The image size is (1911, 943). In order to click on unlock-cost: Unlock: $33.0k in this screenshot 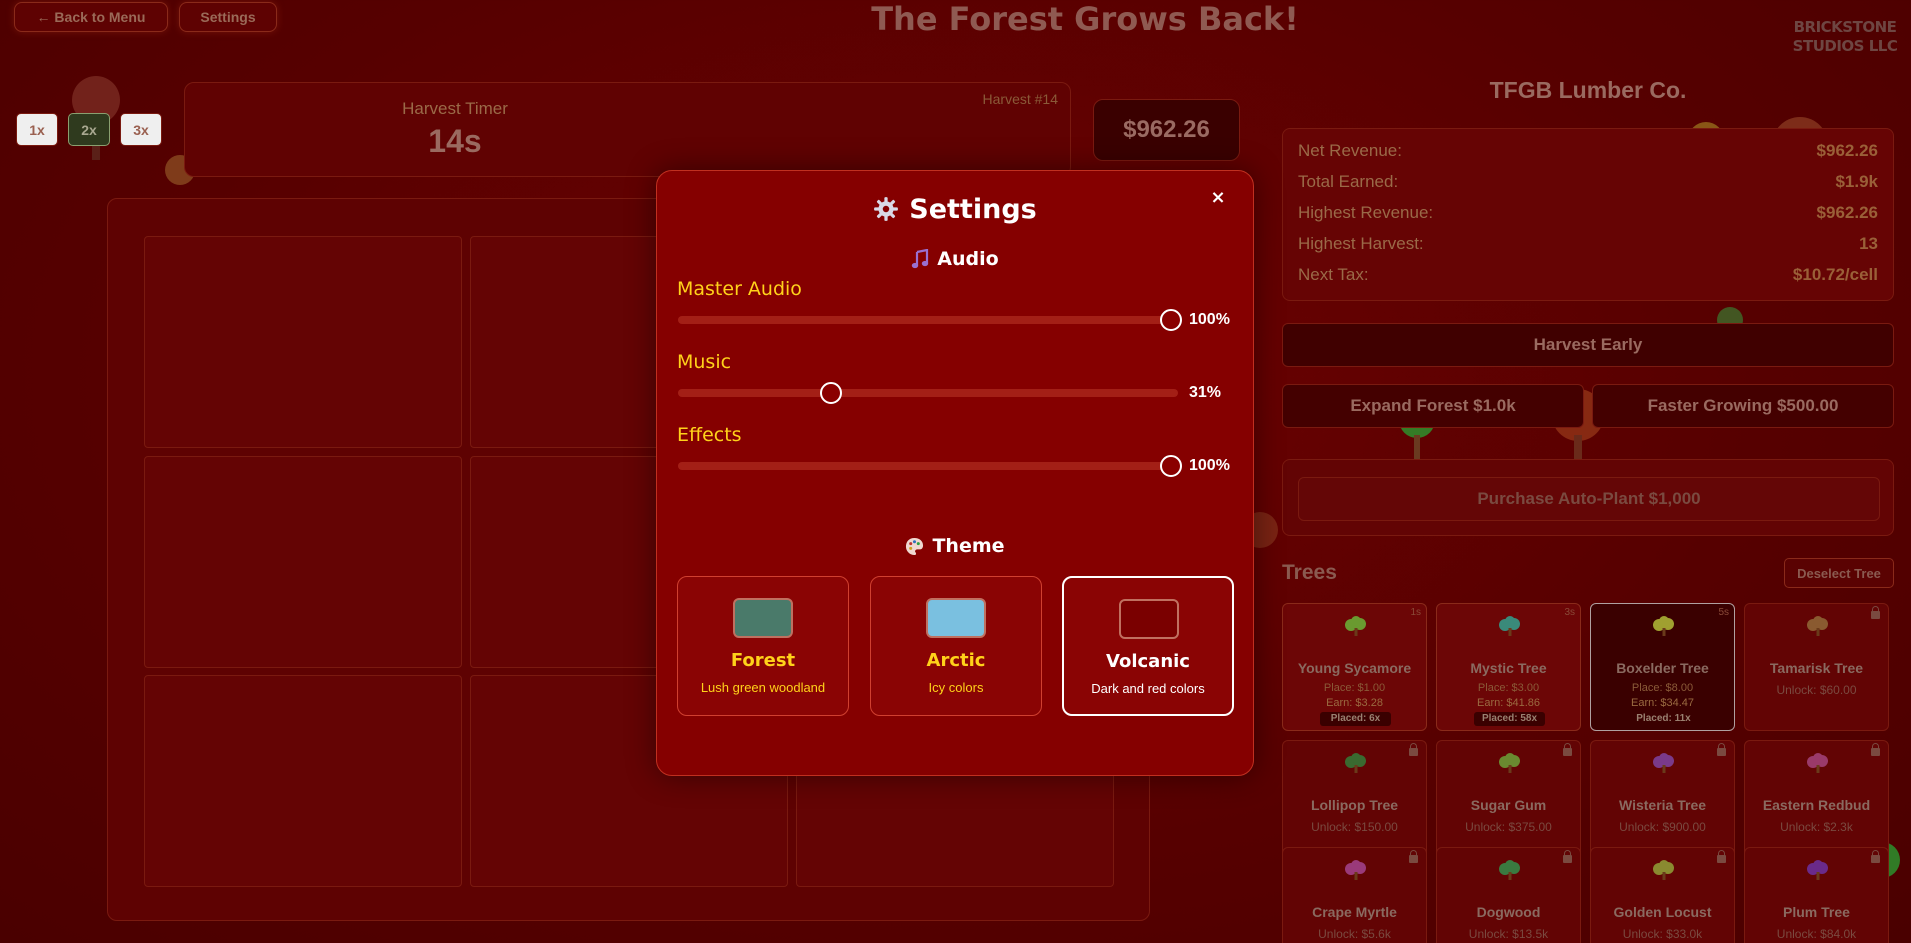, I will do `click(1662, 934)`.